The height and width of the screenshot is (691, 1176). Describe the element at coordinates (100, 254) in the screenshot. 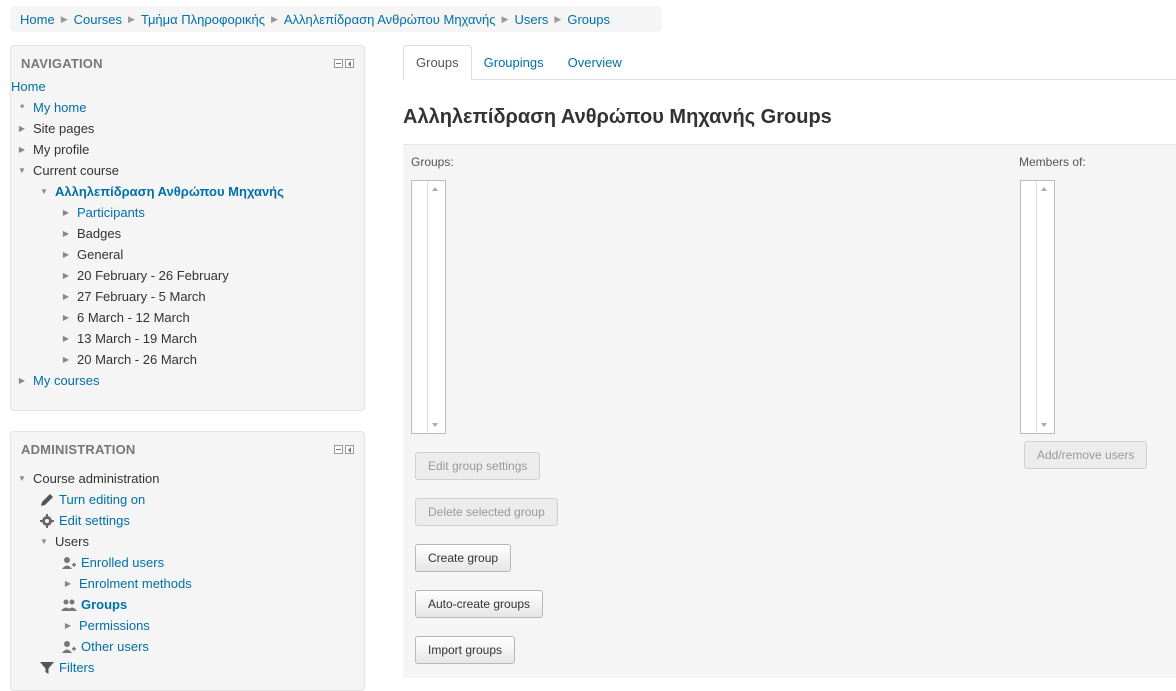

I see `nav-section-label: General` at that location.